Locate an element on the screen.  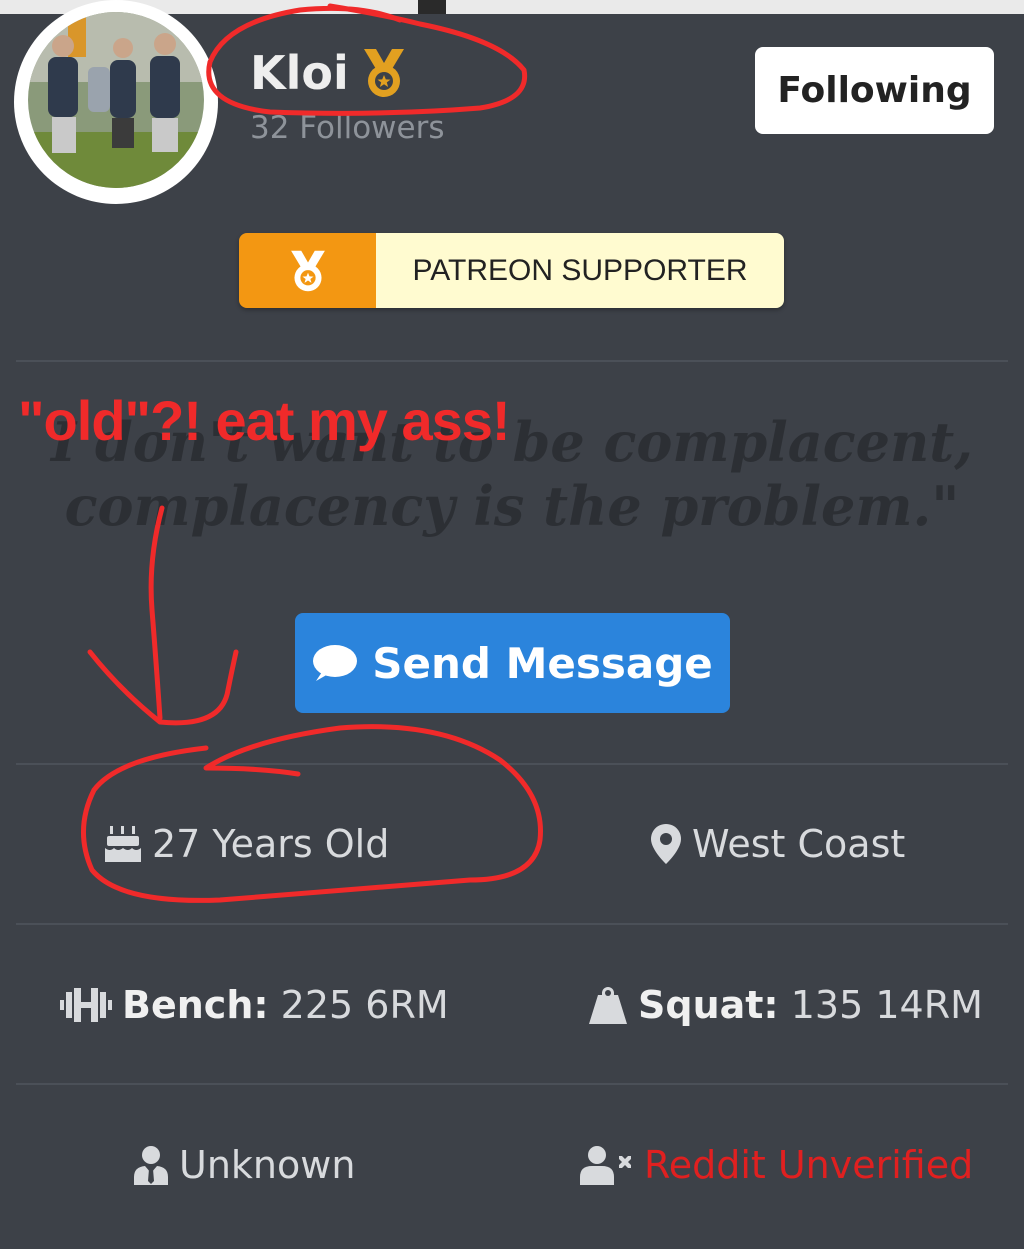
user-tie-icon is located at coordinates (151, 1165).